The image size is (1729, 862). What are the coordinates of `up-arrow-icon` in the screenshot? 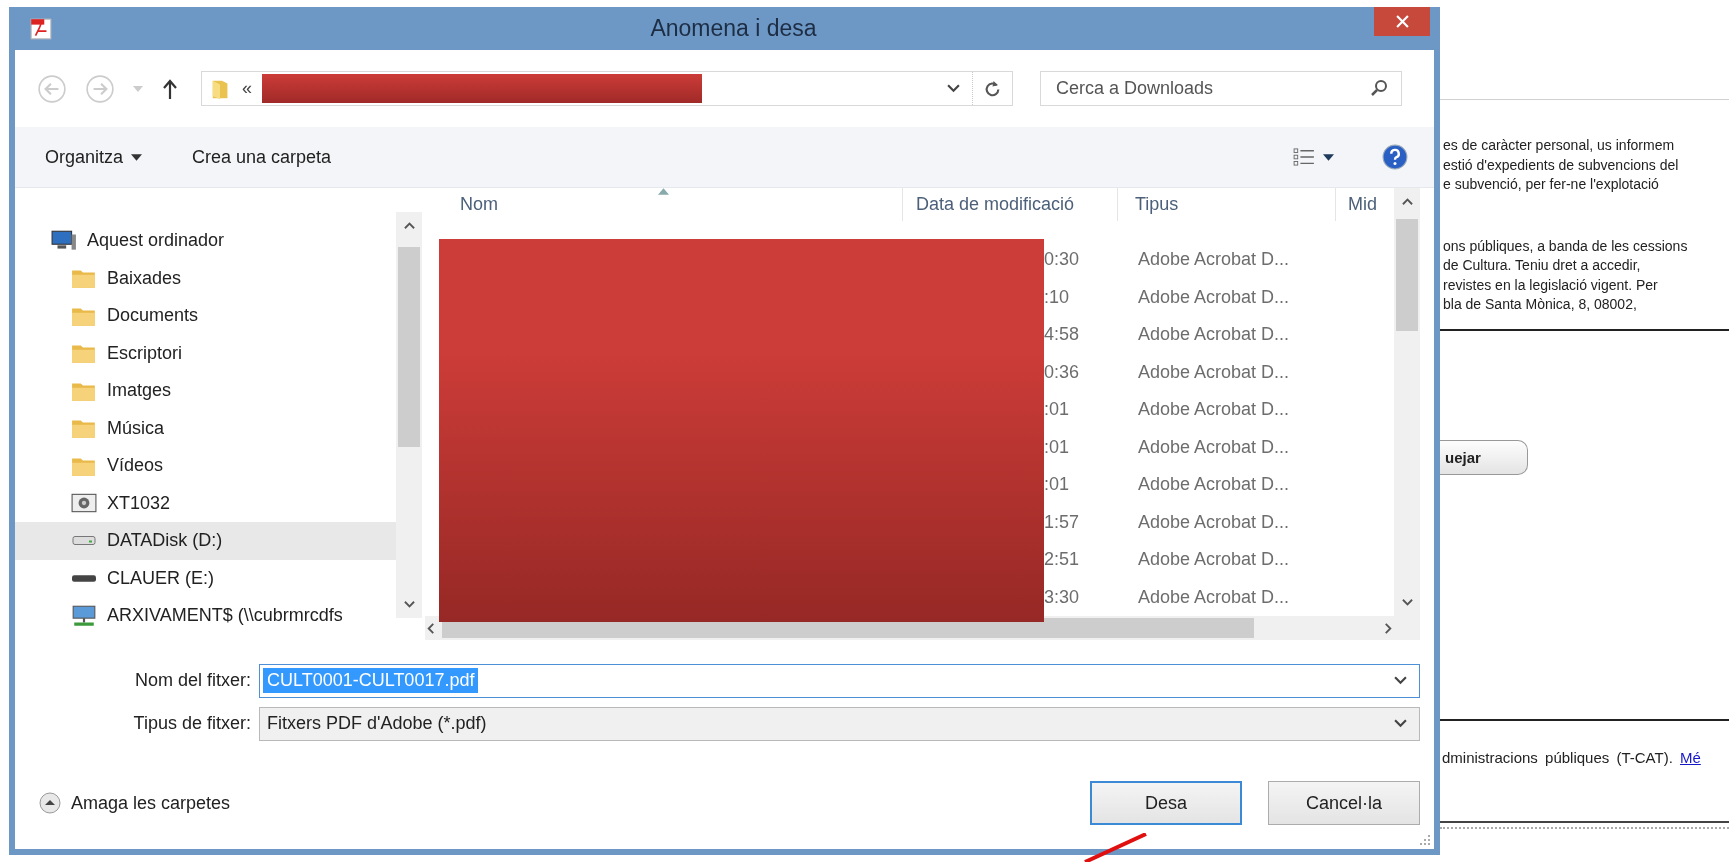 It's located at (170, 88).